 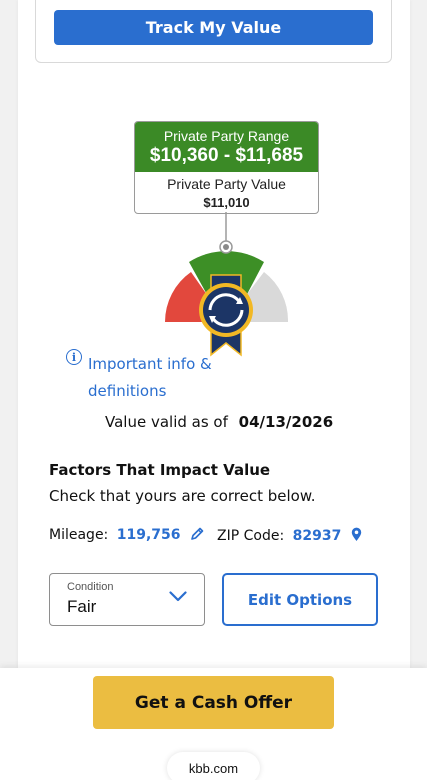 What do you see at coordinates (197, 534) in the screenshot?
I see `pencil-icon` at bounding box center [197, 534].